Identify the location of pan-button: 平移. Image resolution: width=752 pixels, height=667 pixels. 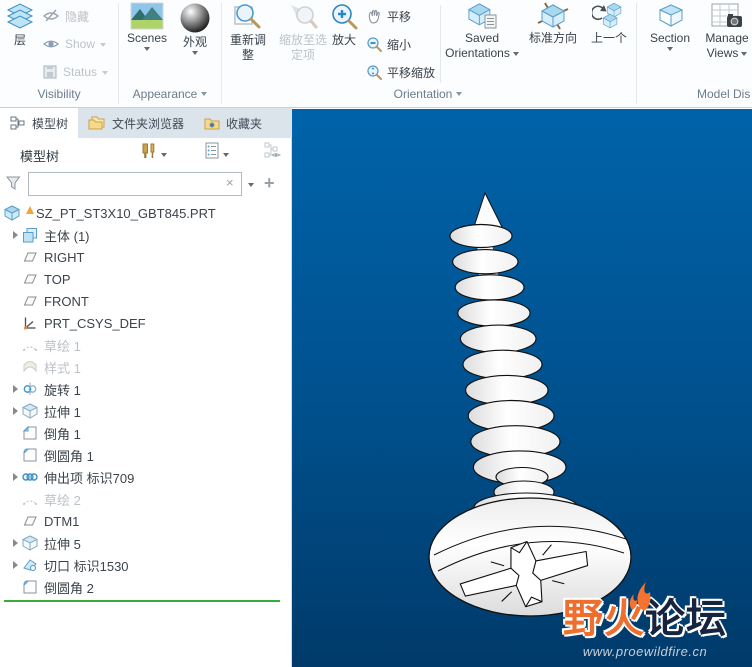
(402, 16).